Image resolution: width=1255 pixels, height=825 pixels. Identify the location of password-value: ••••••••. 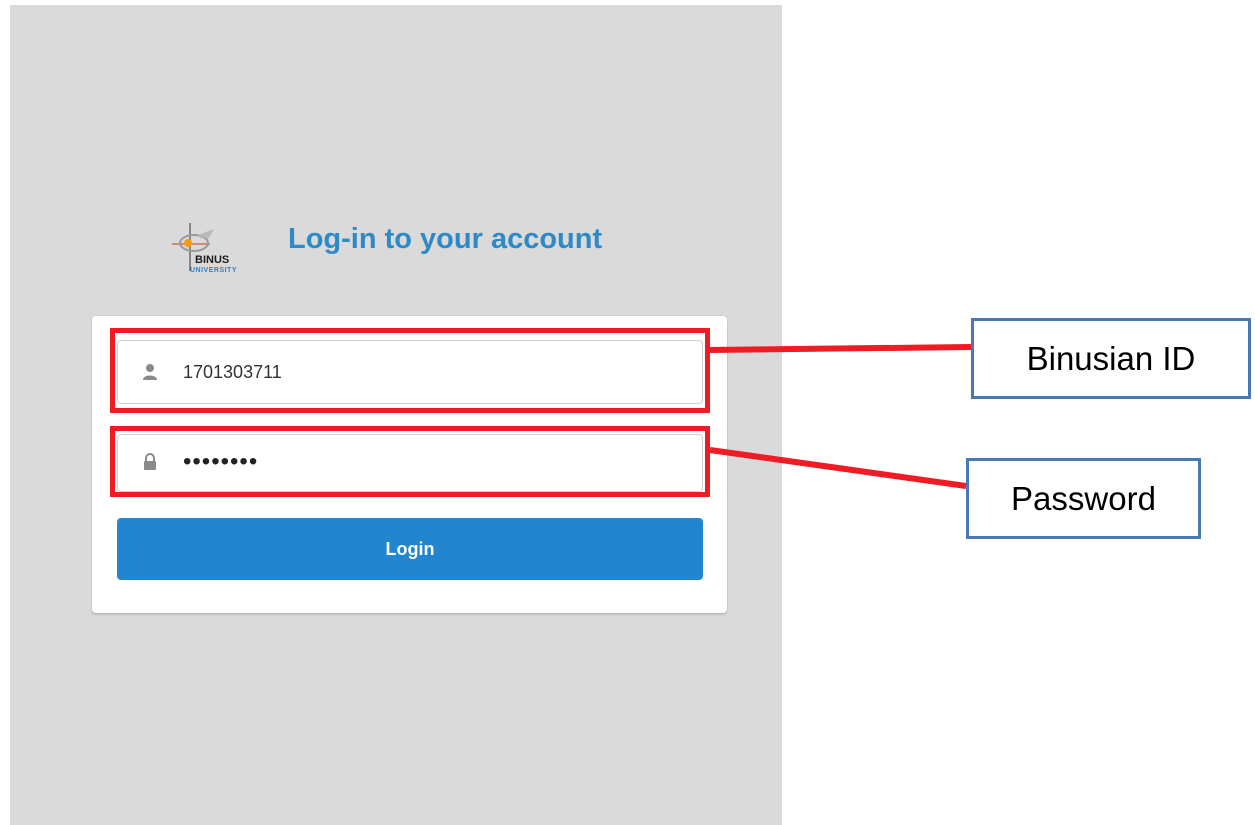
(221, 461).